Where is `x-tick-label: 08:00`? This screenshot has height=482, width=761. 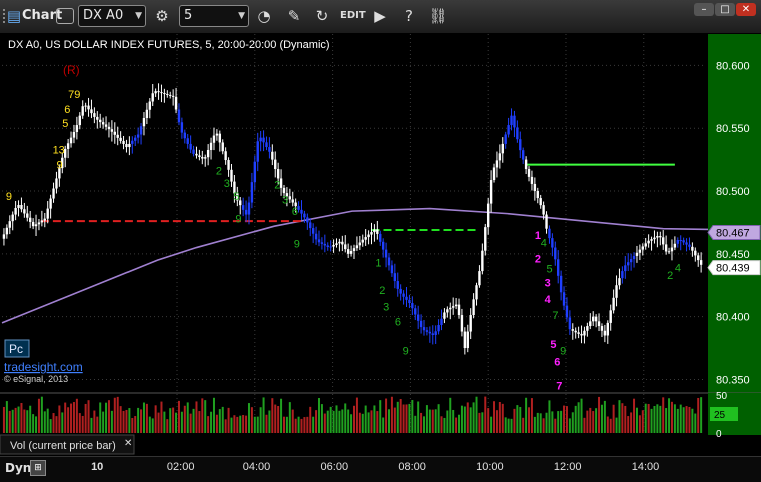 x-tick-label: 08:00 is located at coordinates (412, 467).